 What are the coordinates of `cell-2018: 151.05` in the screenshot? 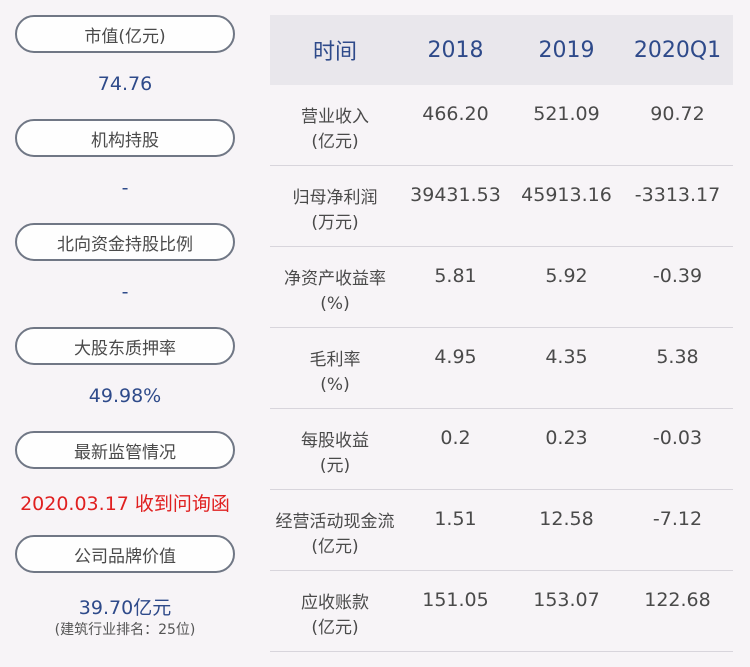 It's located at (455, 600).